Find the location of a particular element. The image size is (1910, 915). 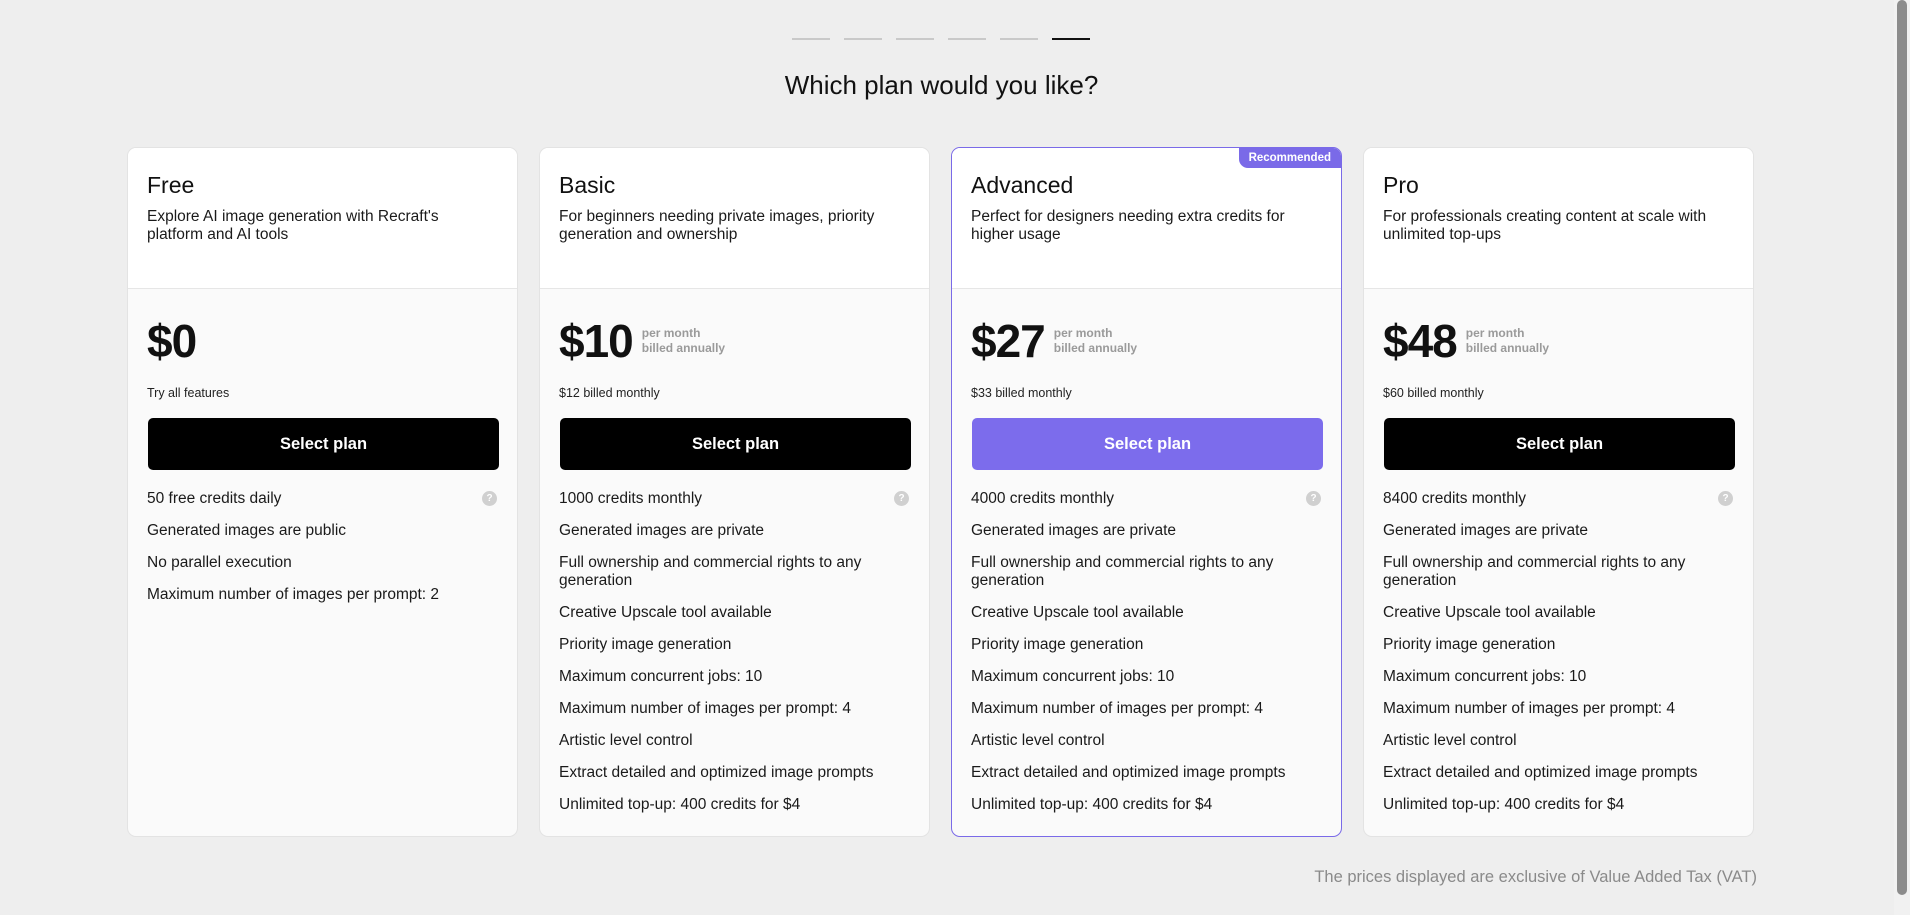

plan-subprice: Try all features is located at coordinates (188, 393).